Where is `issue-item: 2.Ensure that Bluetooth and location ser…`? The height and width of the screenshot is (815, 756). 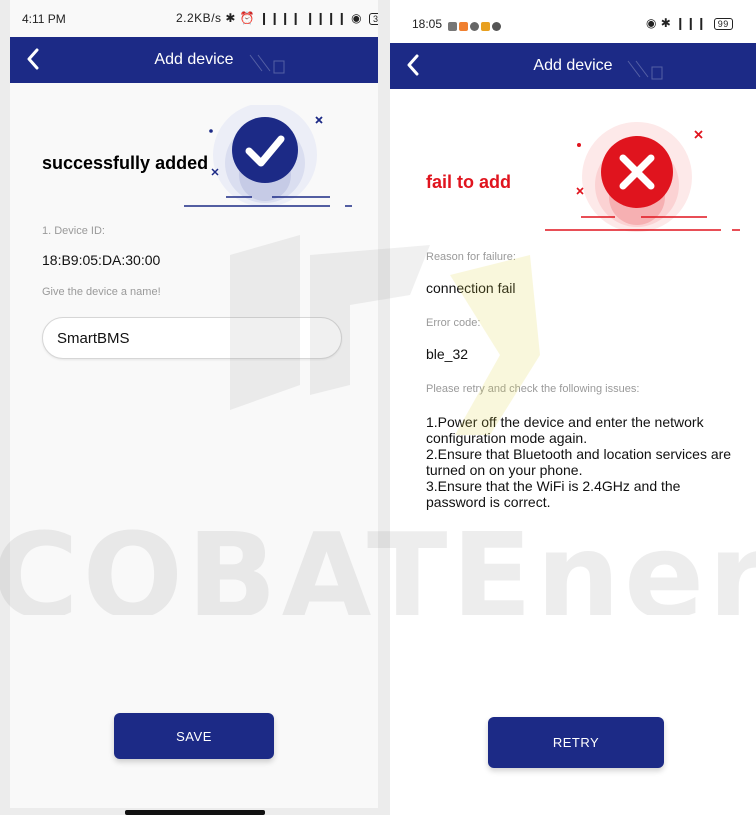
issue-item: 2.Ensure that Bluetooth and location ser… is located at coordinates (579, 462).